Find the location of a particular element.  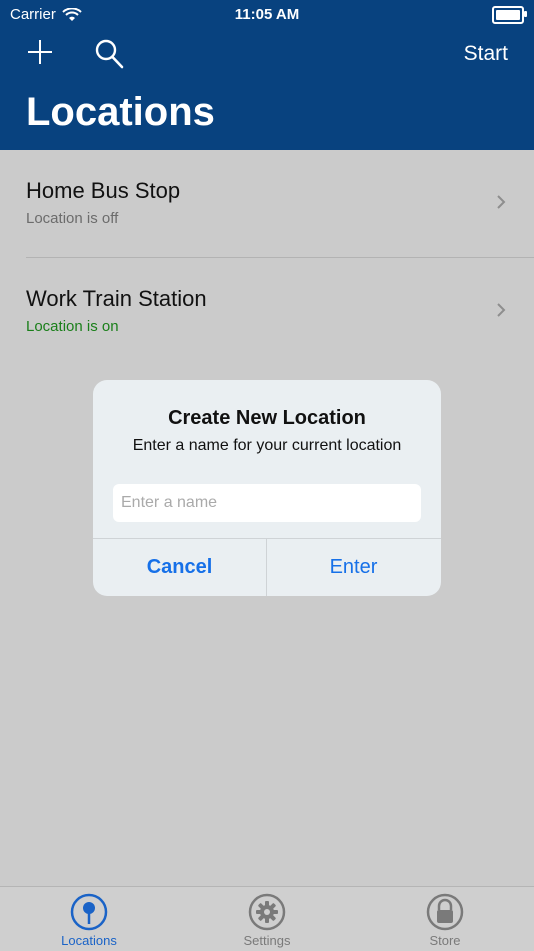

tab-label: Locations is located at coordinates (89, 940).